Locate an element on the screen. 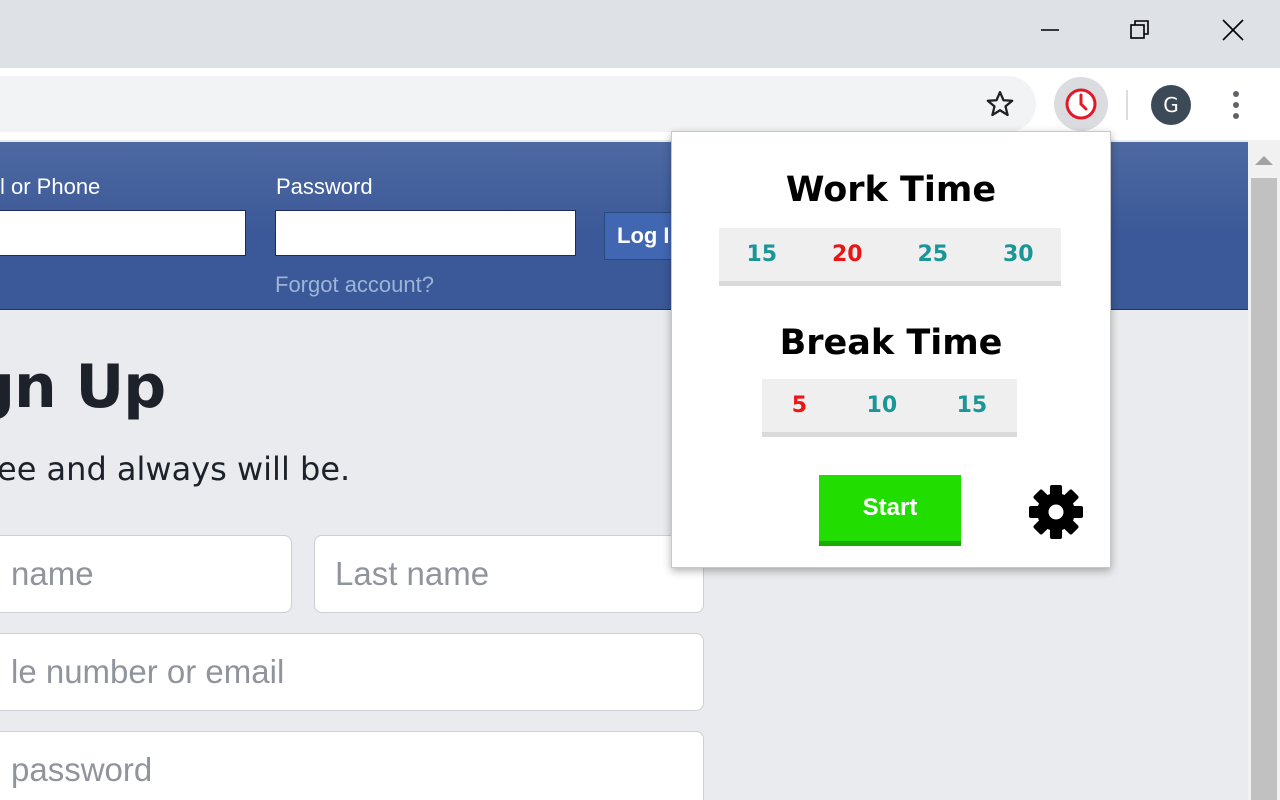 The width and height of the screenshot is (1280, 800). address-bar is located at coordinates (518, 104).